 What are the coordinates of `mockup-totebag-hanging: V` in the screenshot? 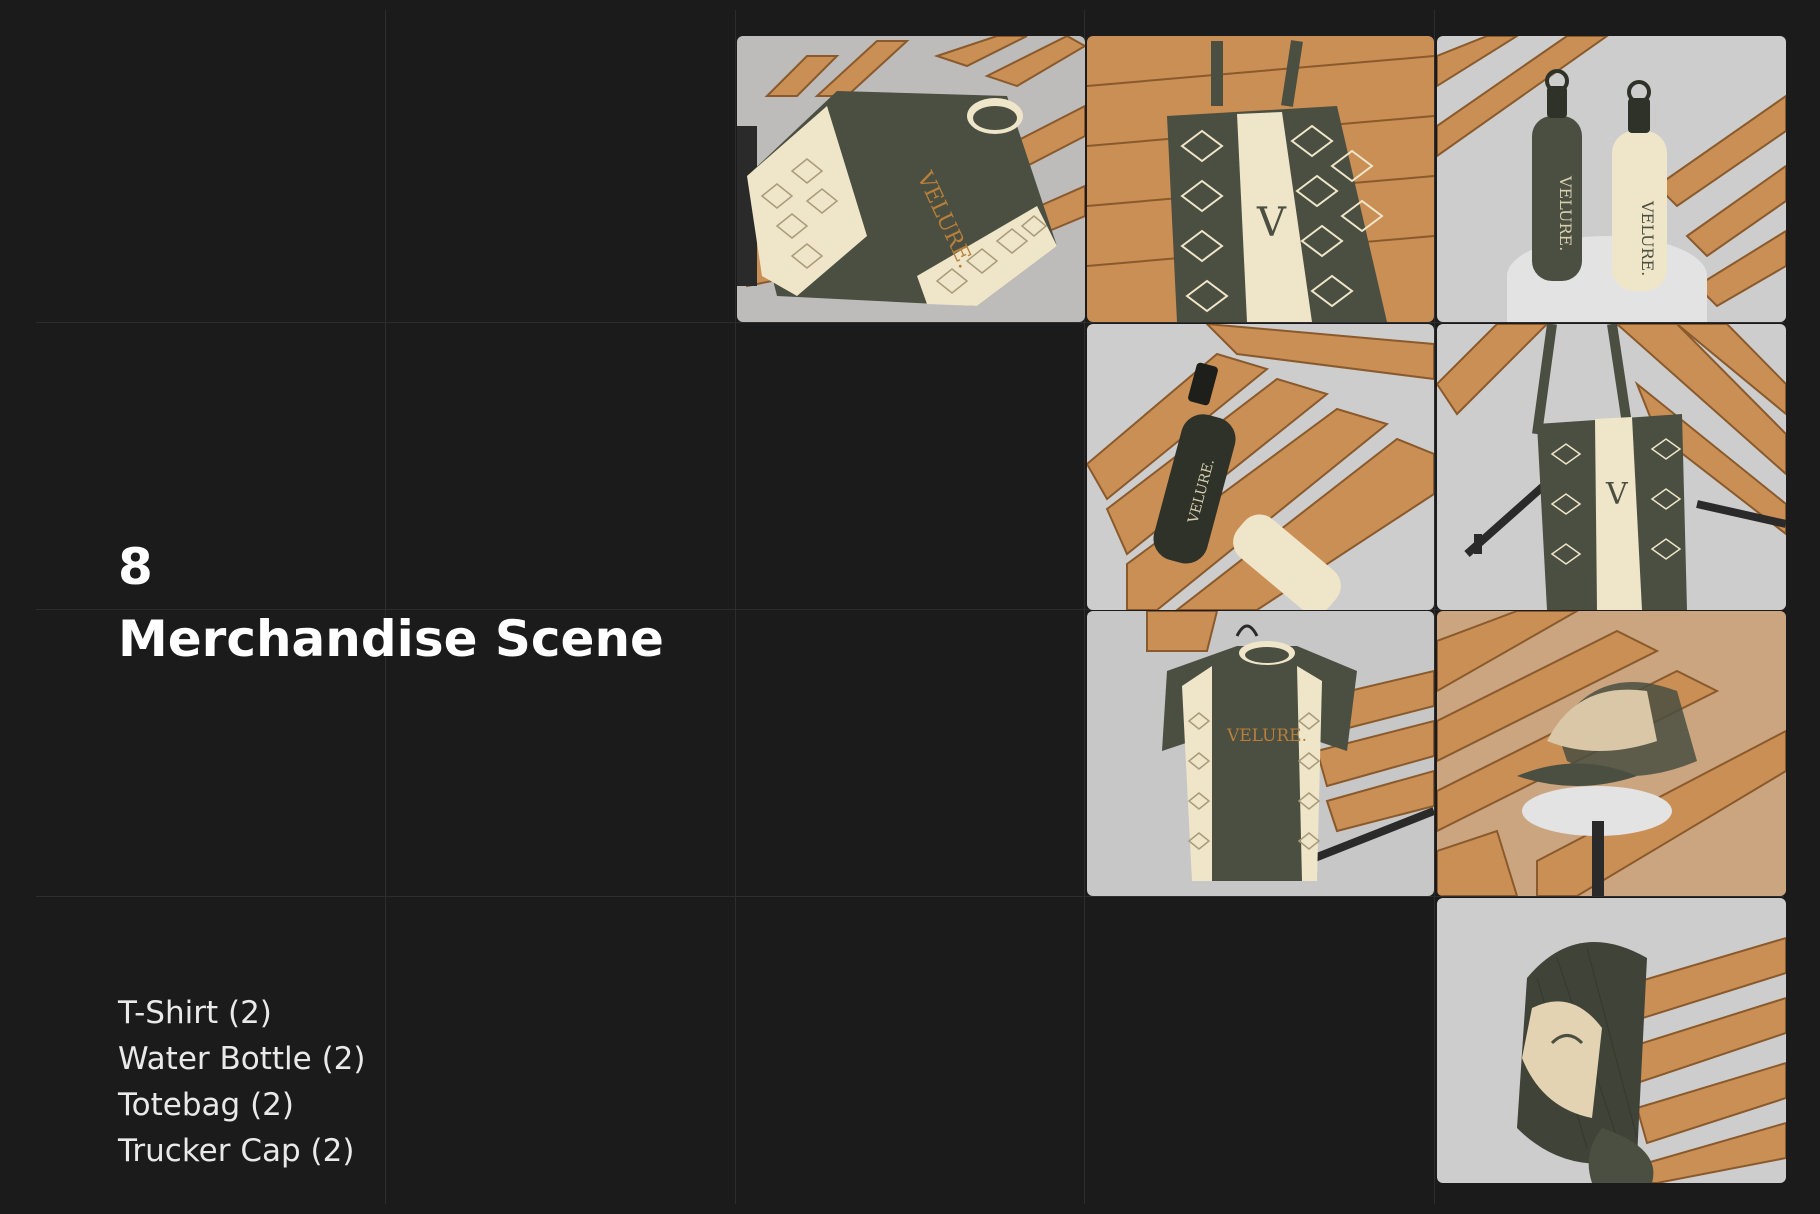 It's located at (1611, 467).